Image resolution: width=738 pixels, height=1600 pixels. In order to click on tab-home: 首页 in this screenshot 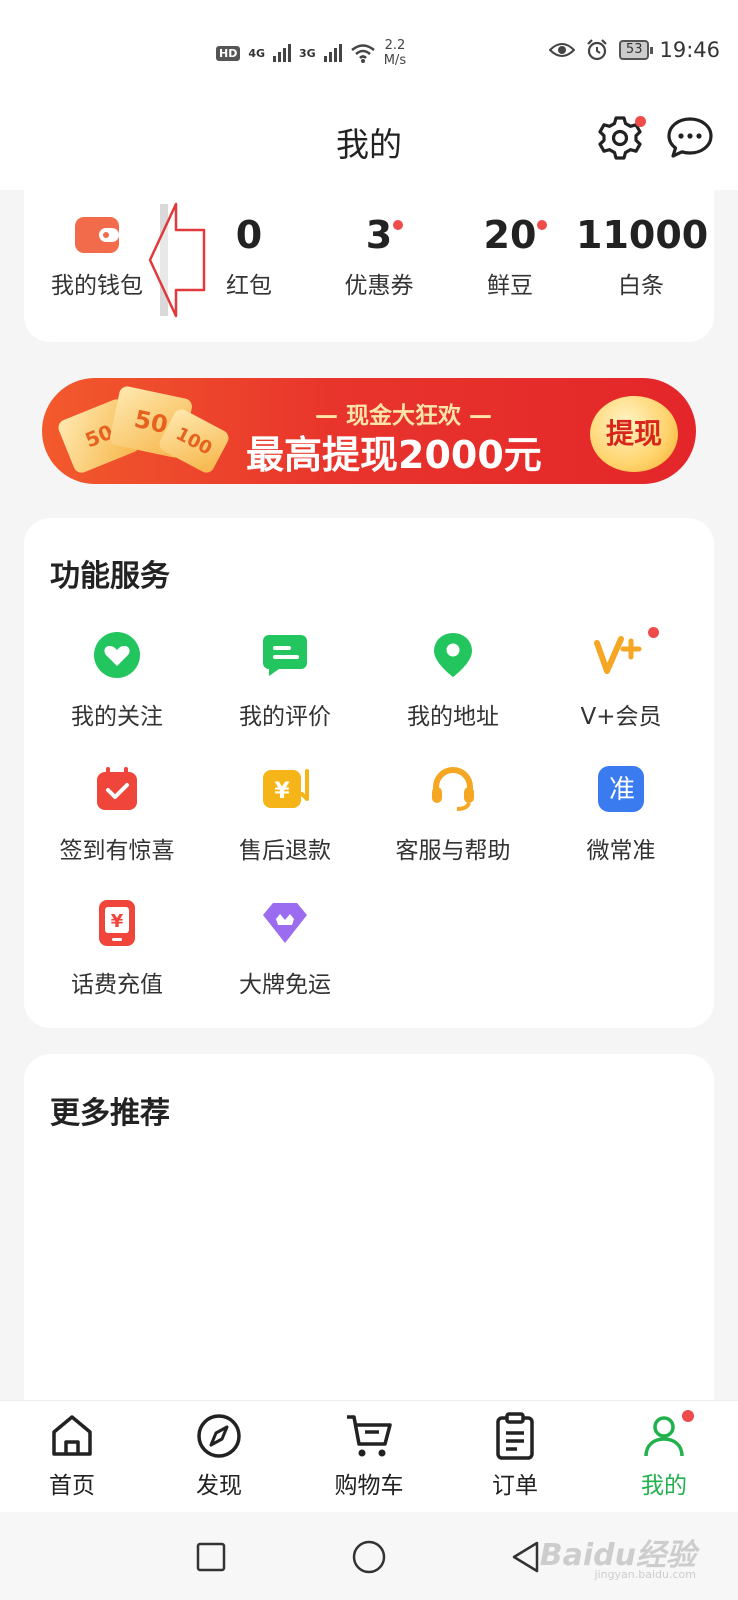, I will do `click(72, 1456)`.